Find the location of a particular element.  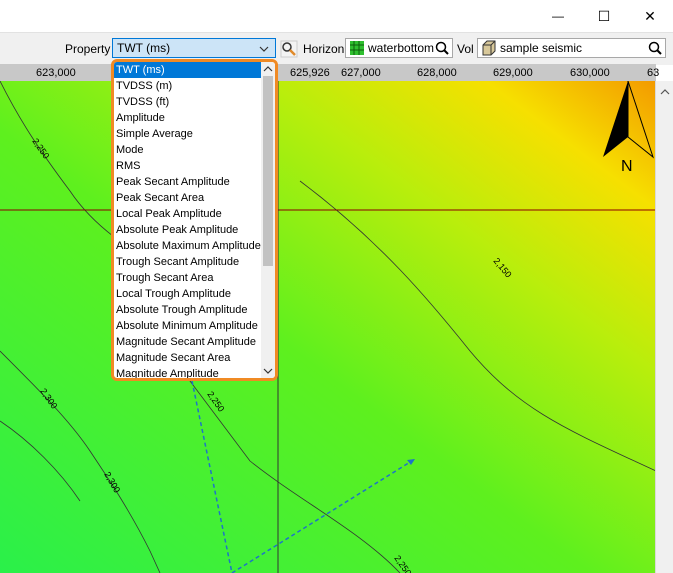

vol-label: Vol is located at coordinates (465, 49).